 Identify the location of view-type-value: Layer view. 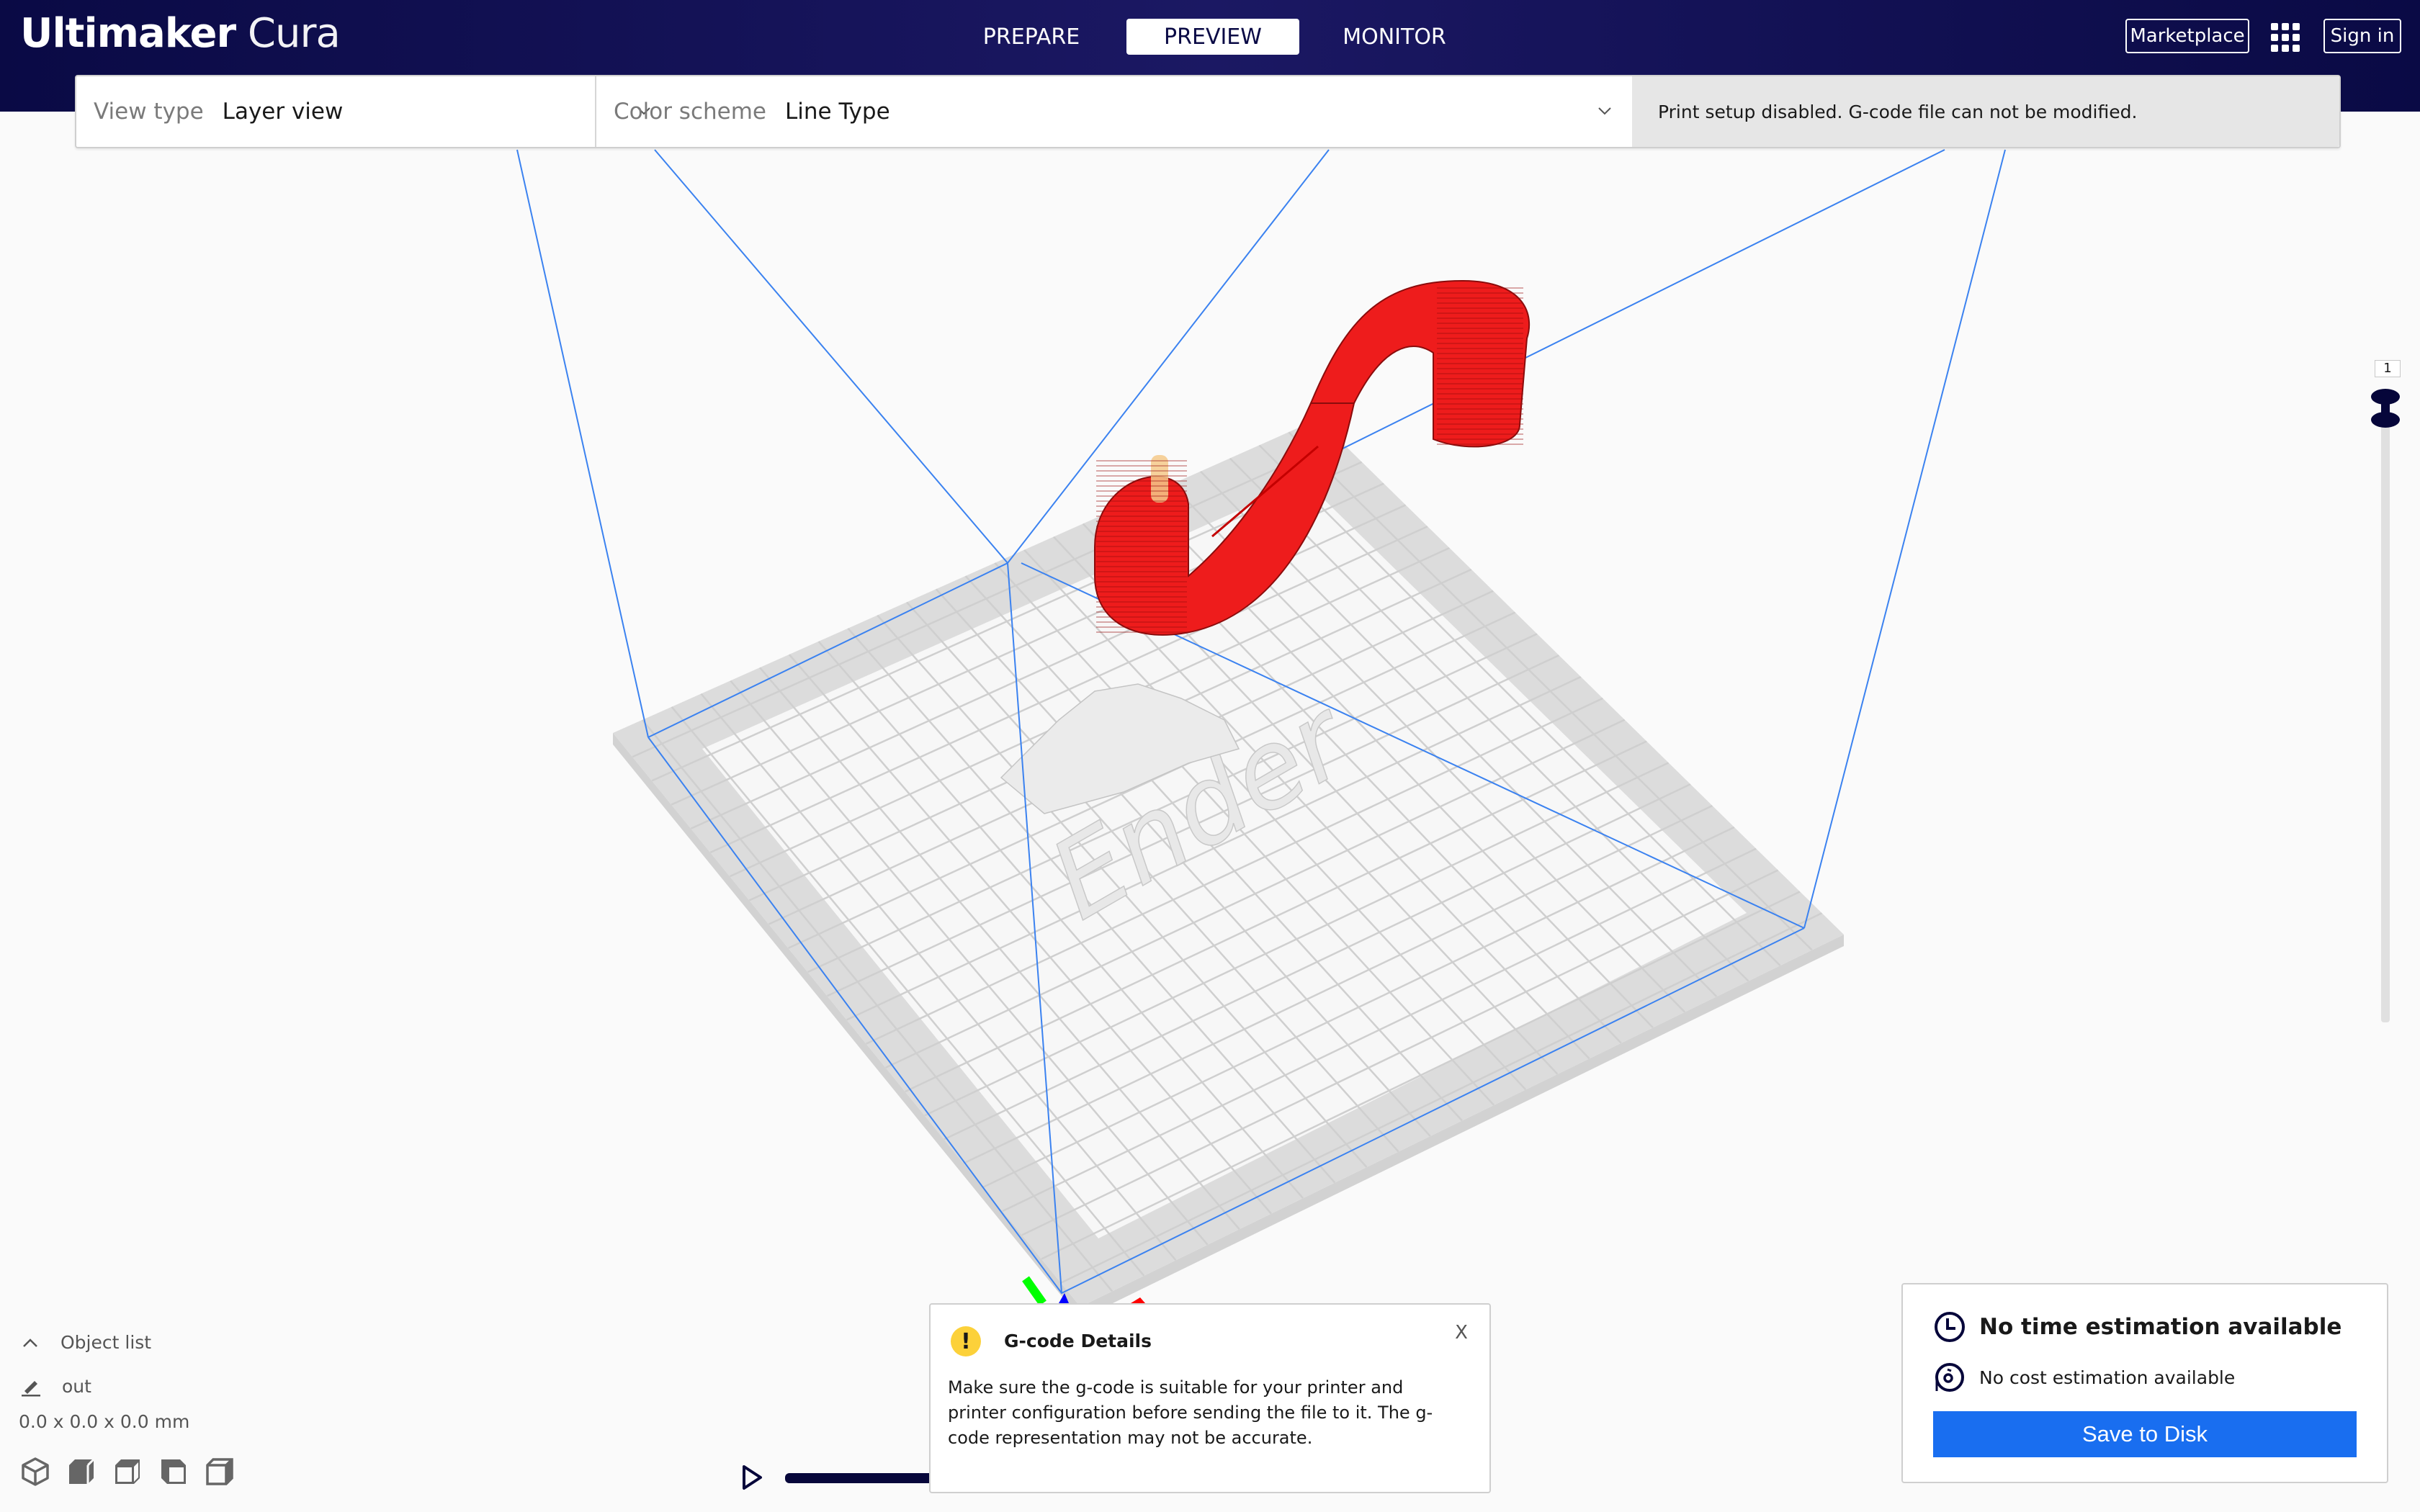
(283, 112).